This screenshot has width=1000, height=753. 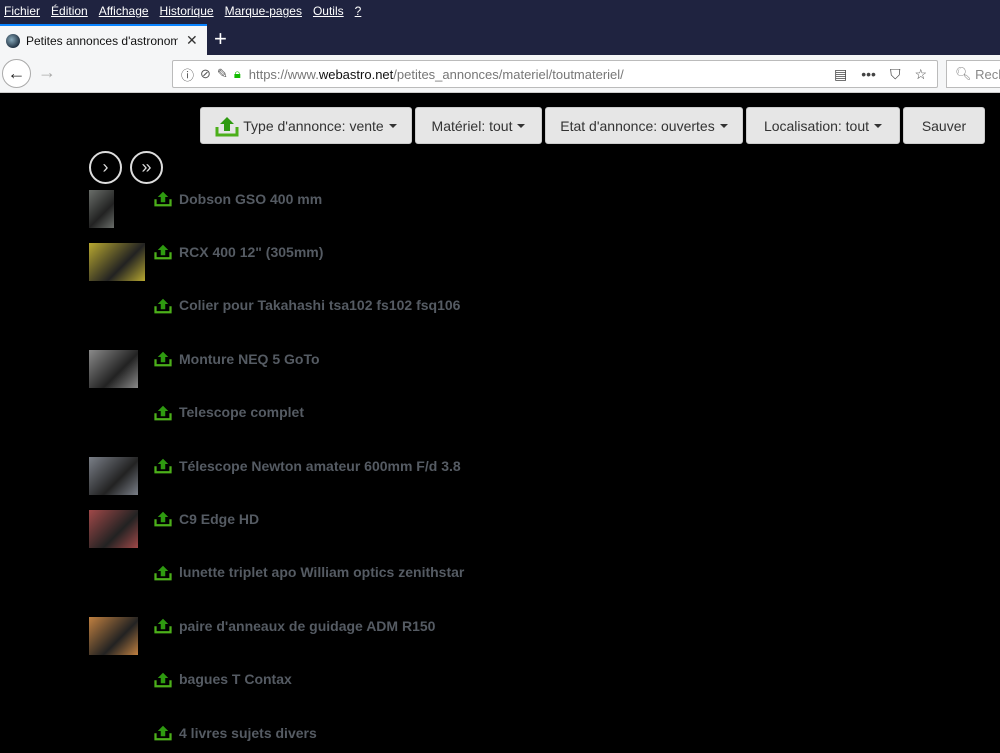 I want to click on listing-item: Monture NEQ 5 GoTo, so click(x=237, y=358).